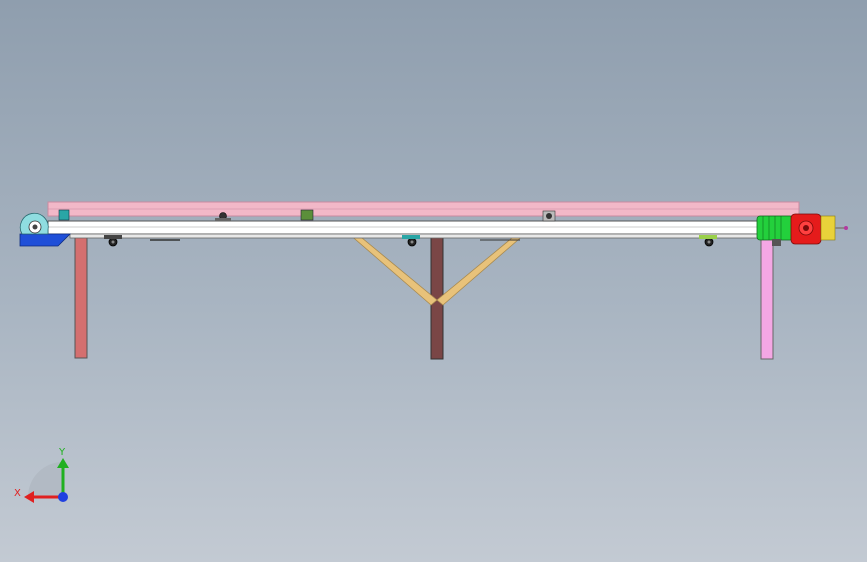 The height and width of the screenshot is (562, 867). I want to click on y-axis-label: Y, so click(62, 452).